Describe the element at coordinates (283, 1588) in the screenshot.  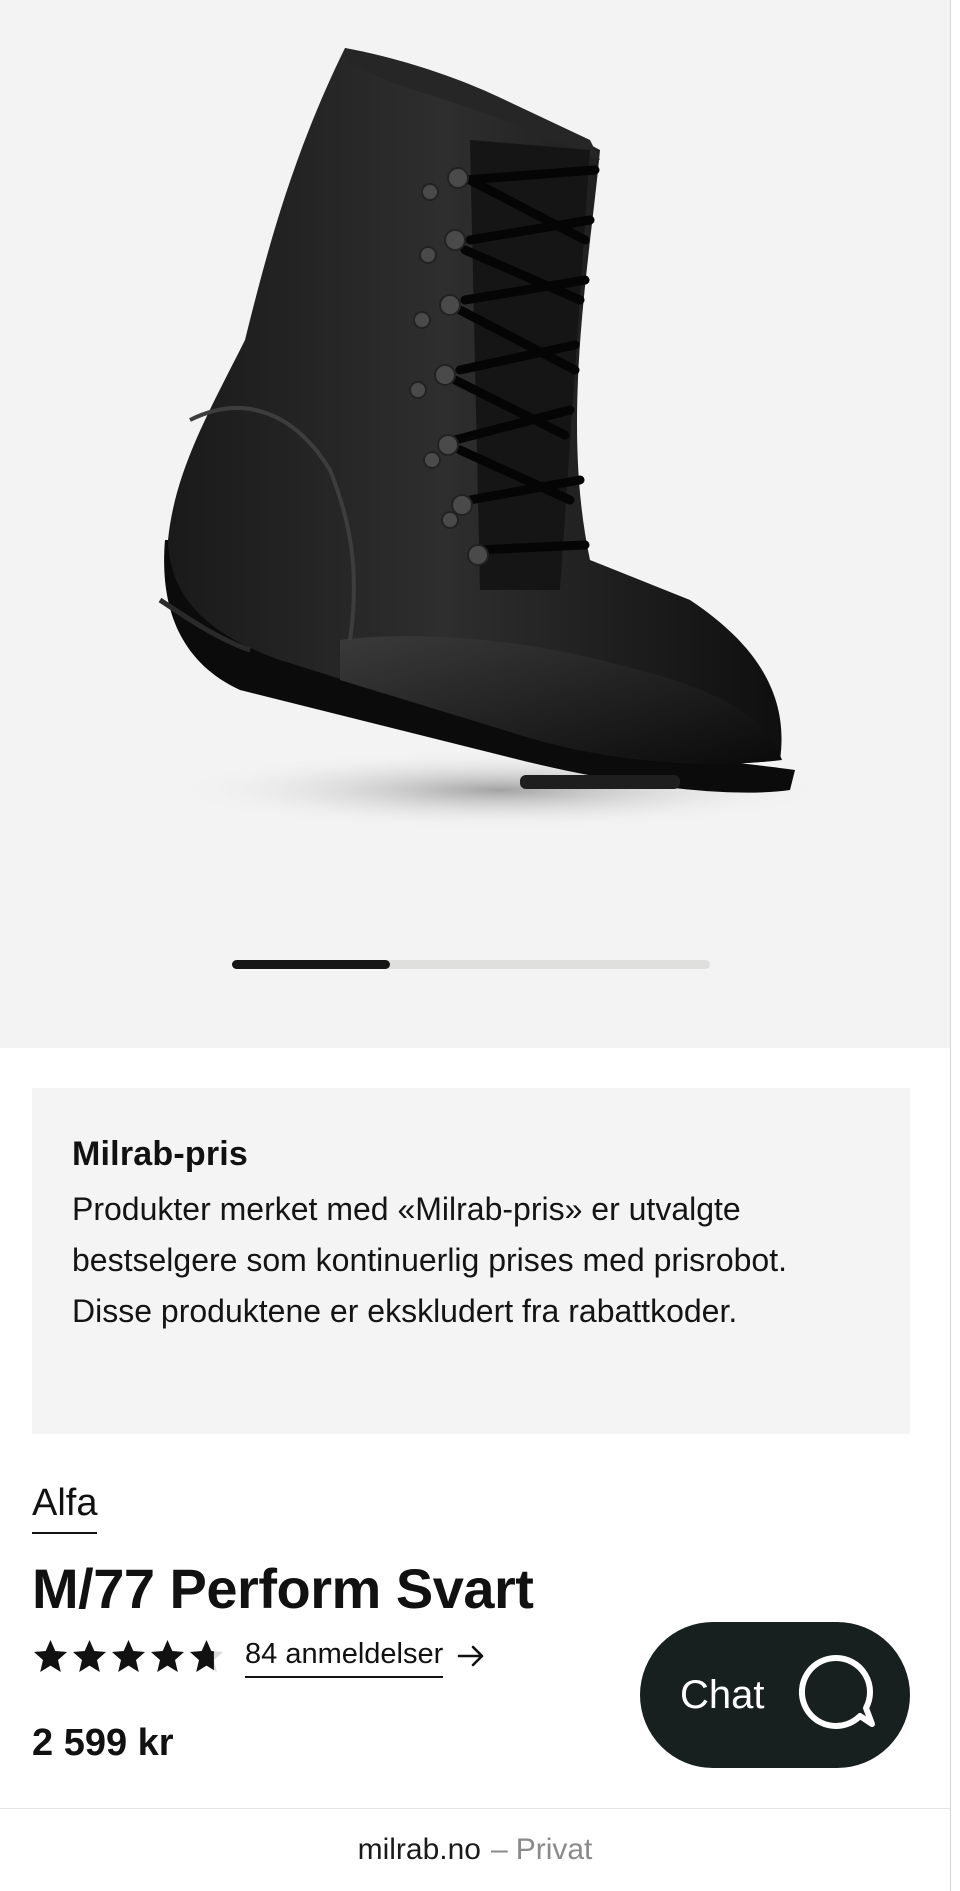
I see `product-title: M/77 Perform Svart` at that location.